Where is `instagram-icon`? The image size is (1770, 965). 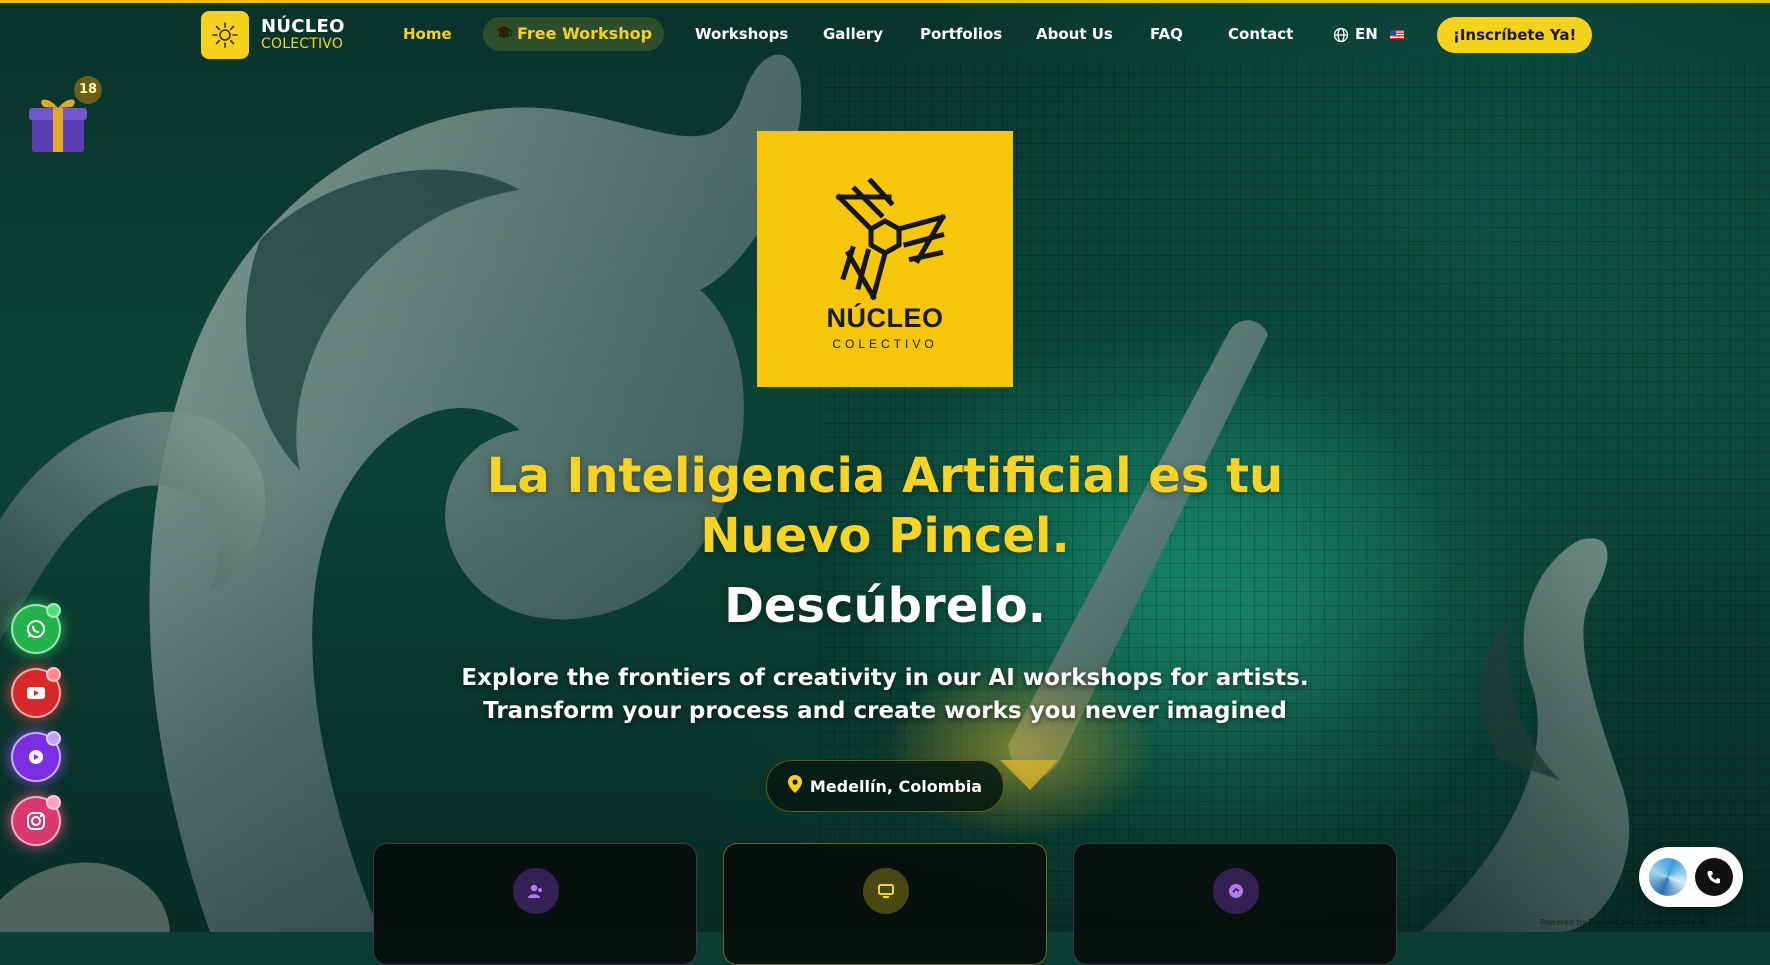
instagram-icon is located at coordinates (36, 821).